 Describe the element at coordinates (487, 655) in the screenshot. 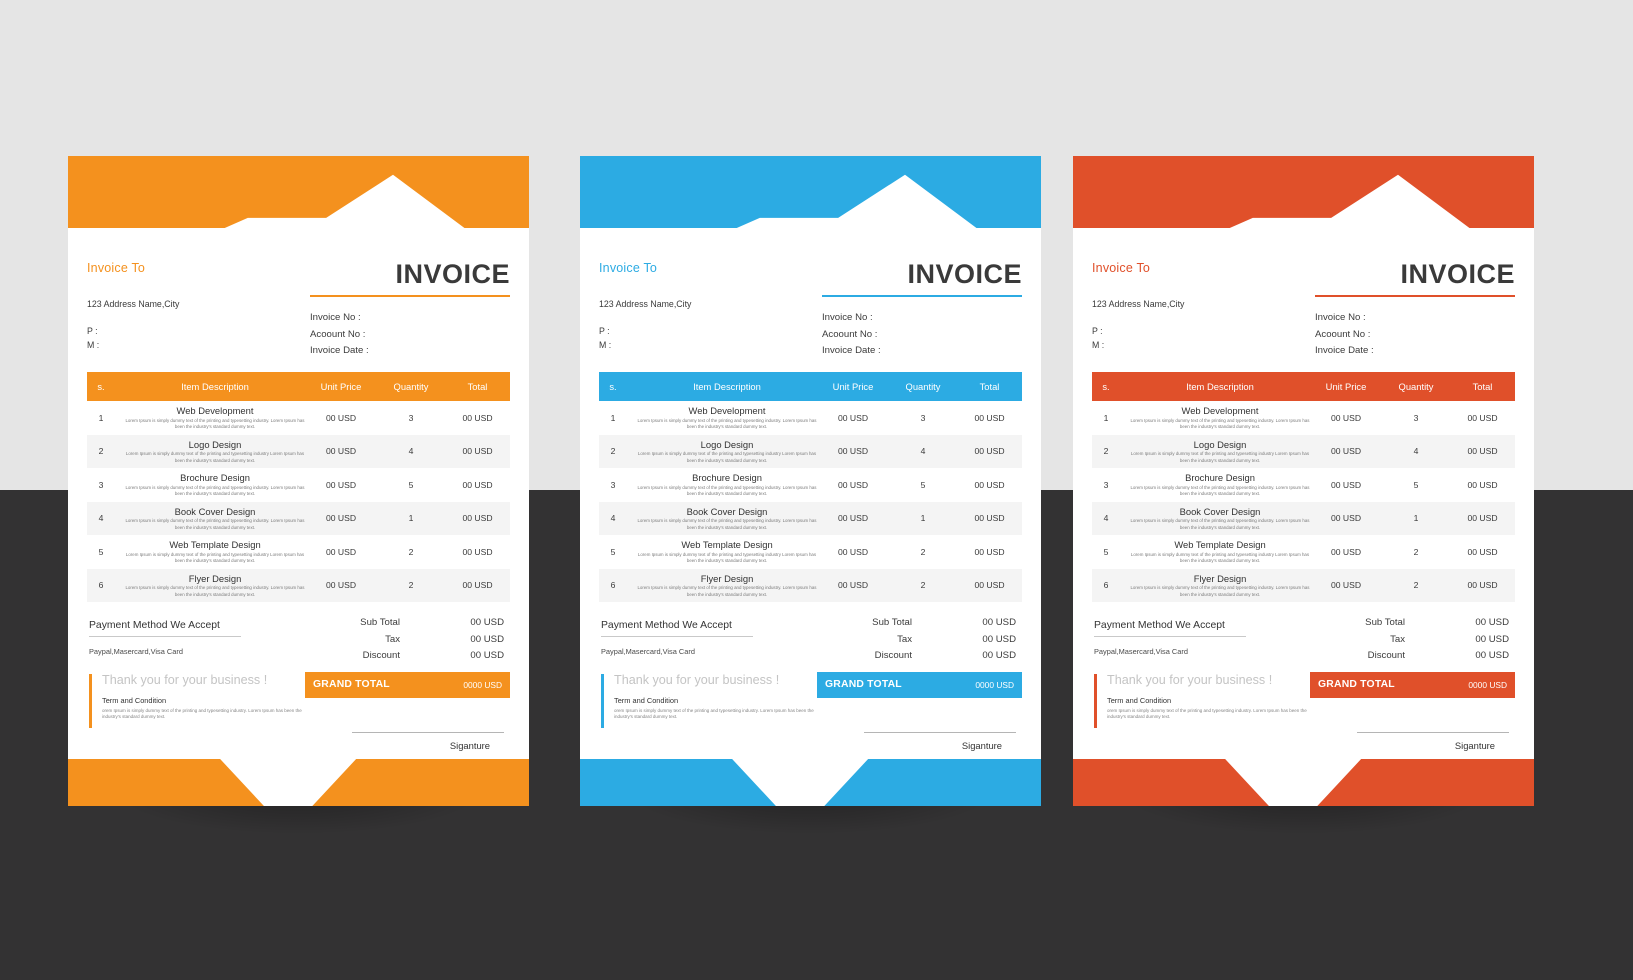

I see `total-value-2: 00 USD` at that location.